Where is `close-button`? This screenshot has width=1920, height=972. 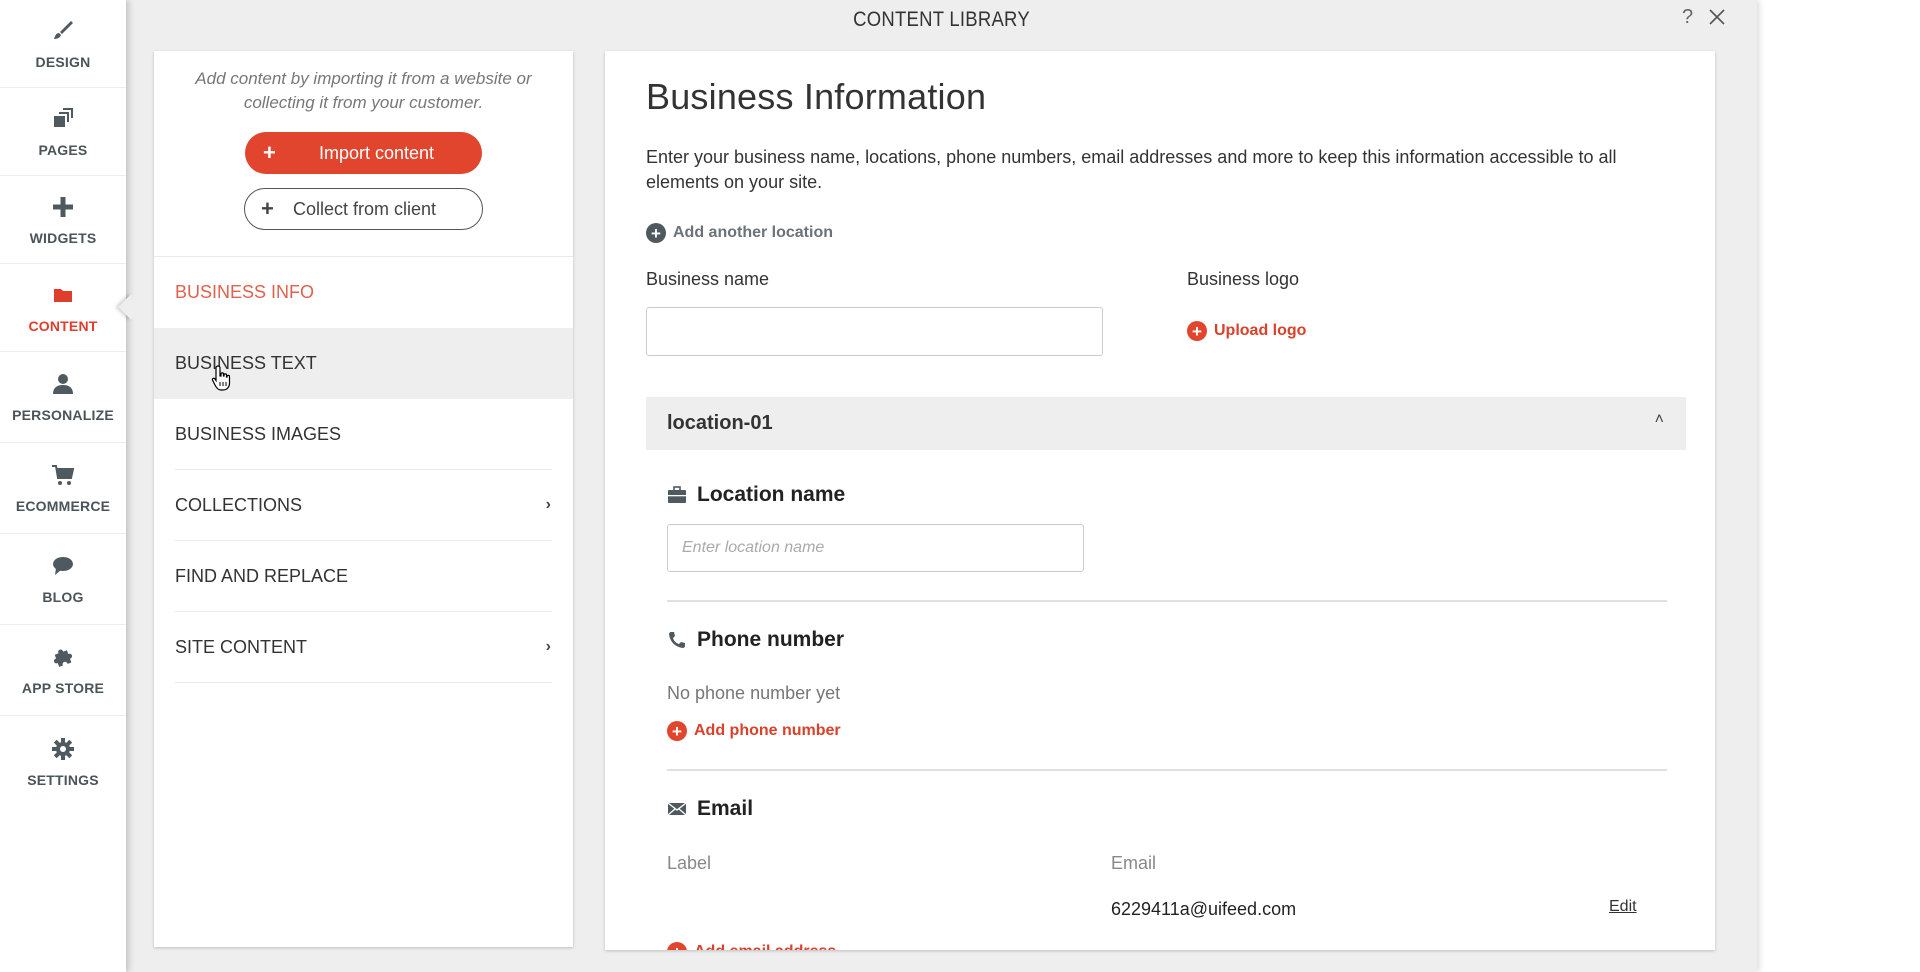
close-button is located at coordinates (1717, 17).